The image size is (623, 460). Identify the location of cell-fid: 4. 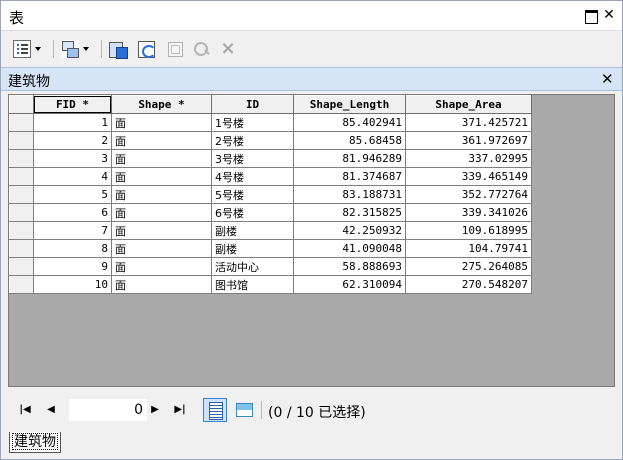
(72, 176).